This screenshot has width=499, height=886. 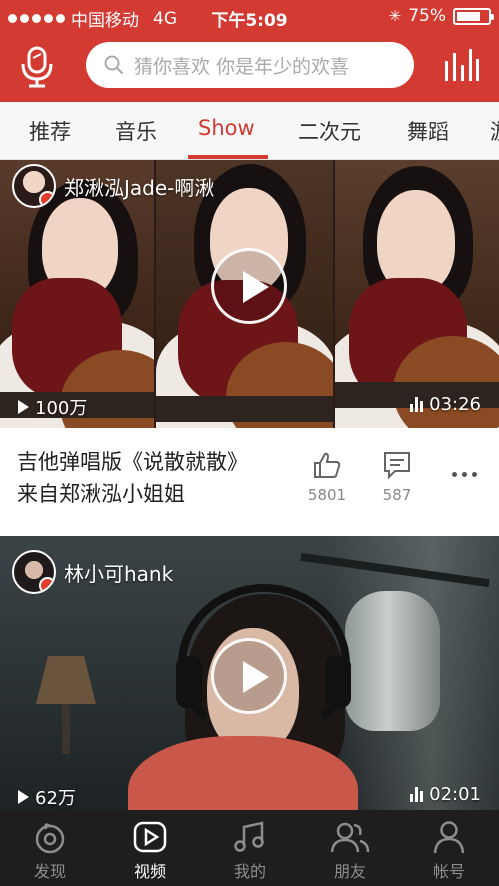 I want to click on equalizer-icon, so click(x=462, y=65).